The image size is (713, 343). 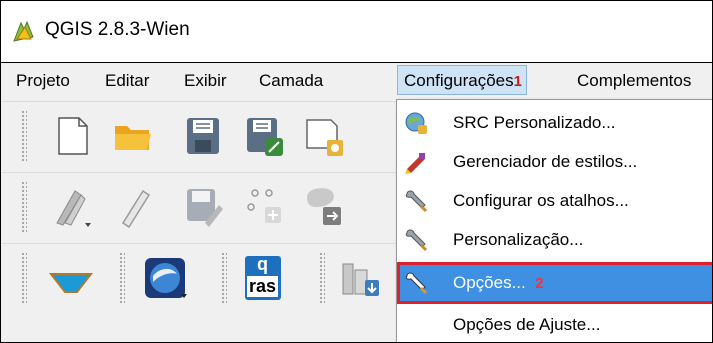 I want to click on water-level-icon, so click(x=71, y=278).